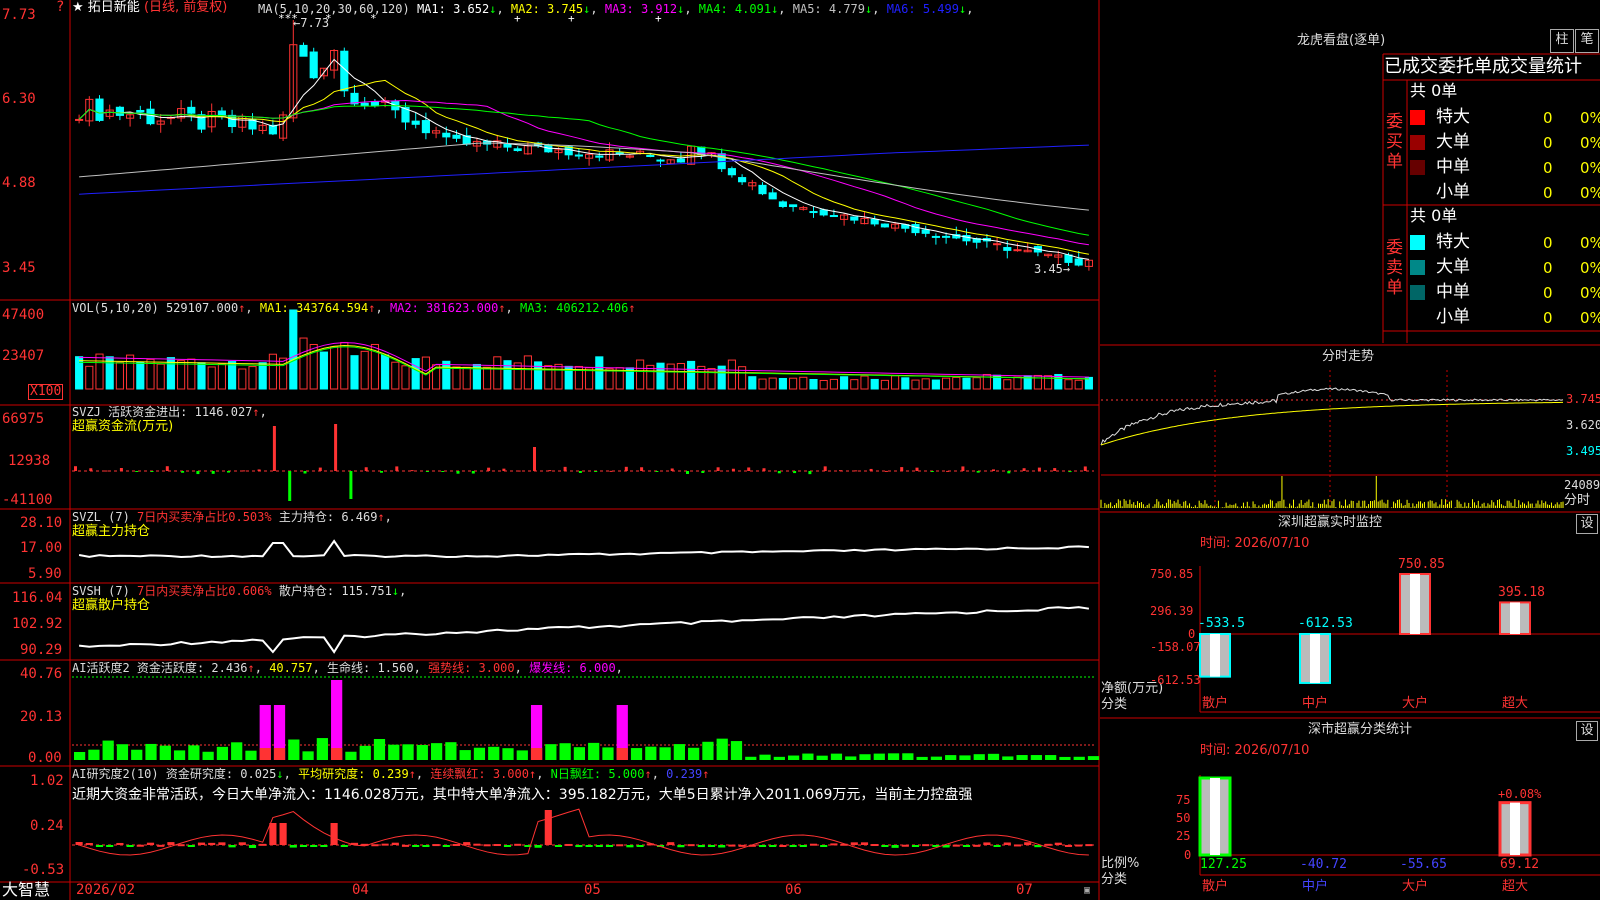  What do you see at coordinates (1417, 242) in the screenshot?
I see `order-color-swatch` at bounding box center [1417, 242].